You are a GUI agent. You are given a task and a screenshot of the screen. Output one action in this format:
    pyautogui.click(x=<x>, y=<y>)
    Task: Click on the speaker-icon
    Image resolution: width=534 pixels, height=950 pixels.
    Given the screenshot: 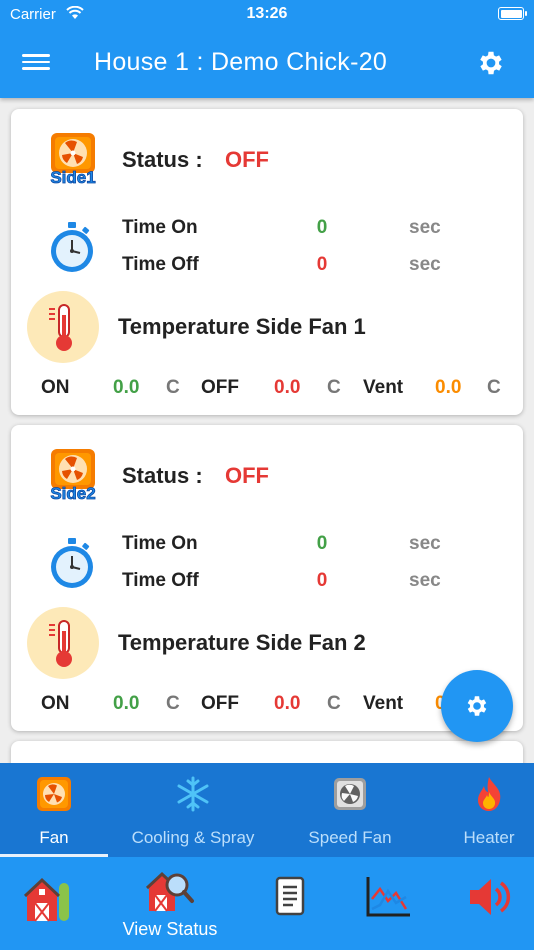 What is the action you would take?
    pyautogui.click(x=490, y=897)
    